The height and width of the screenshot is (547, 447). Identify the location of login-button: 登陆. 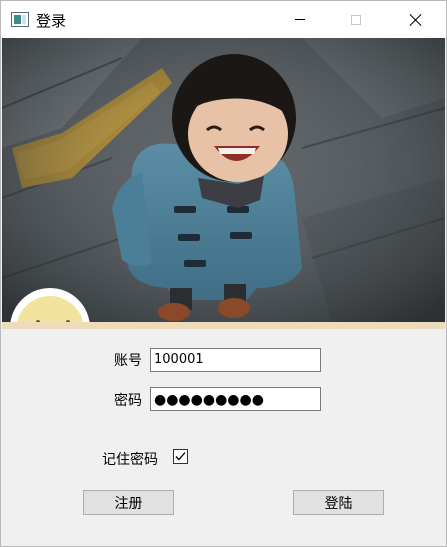
(338, 502).